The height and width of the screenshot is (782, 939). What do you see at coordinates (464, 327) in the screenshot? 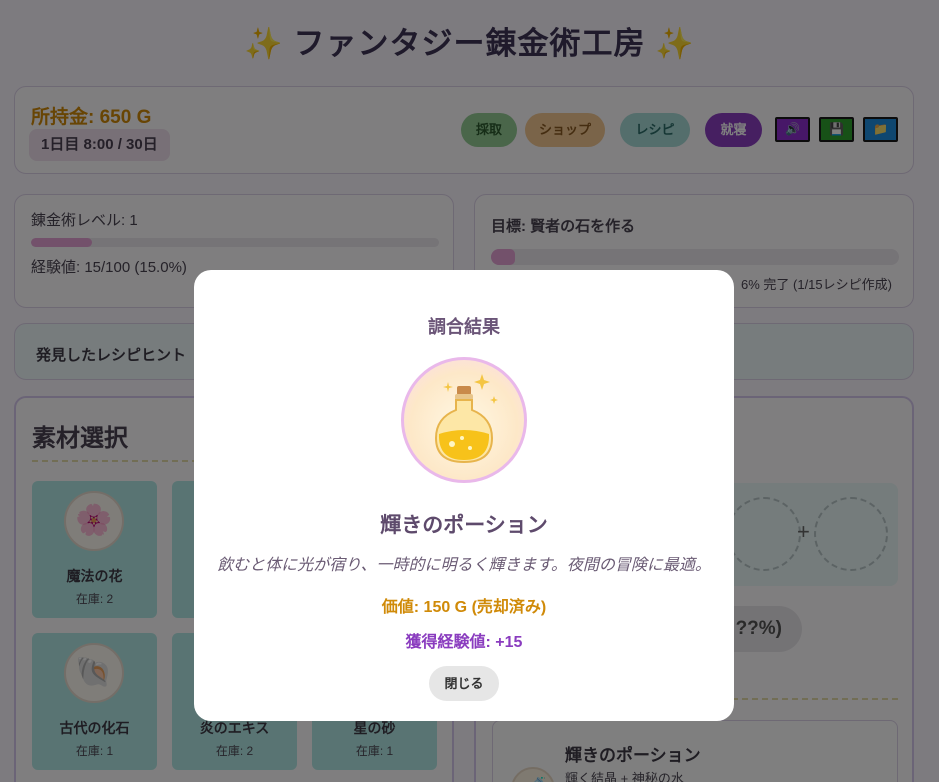
I see `modal-title: 調合結果` at bounding box center [464, 327].